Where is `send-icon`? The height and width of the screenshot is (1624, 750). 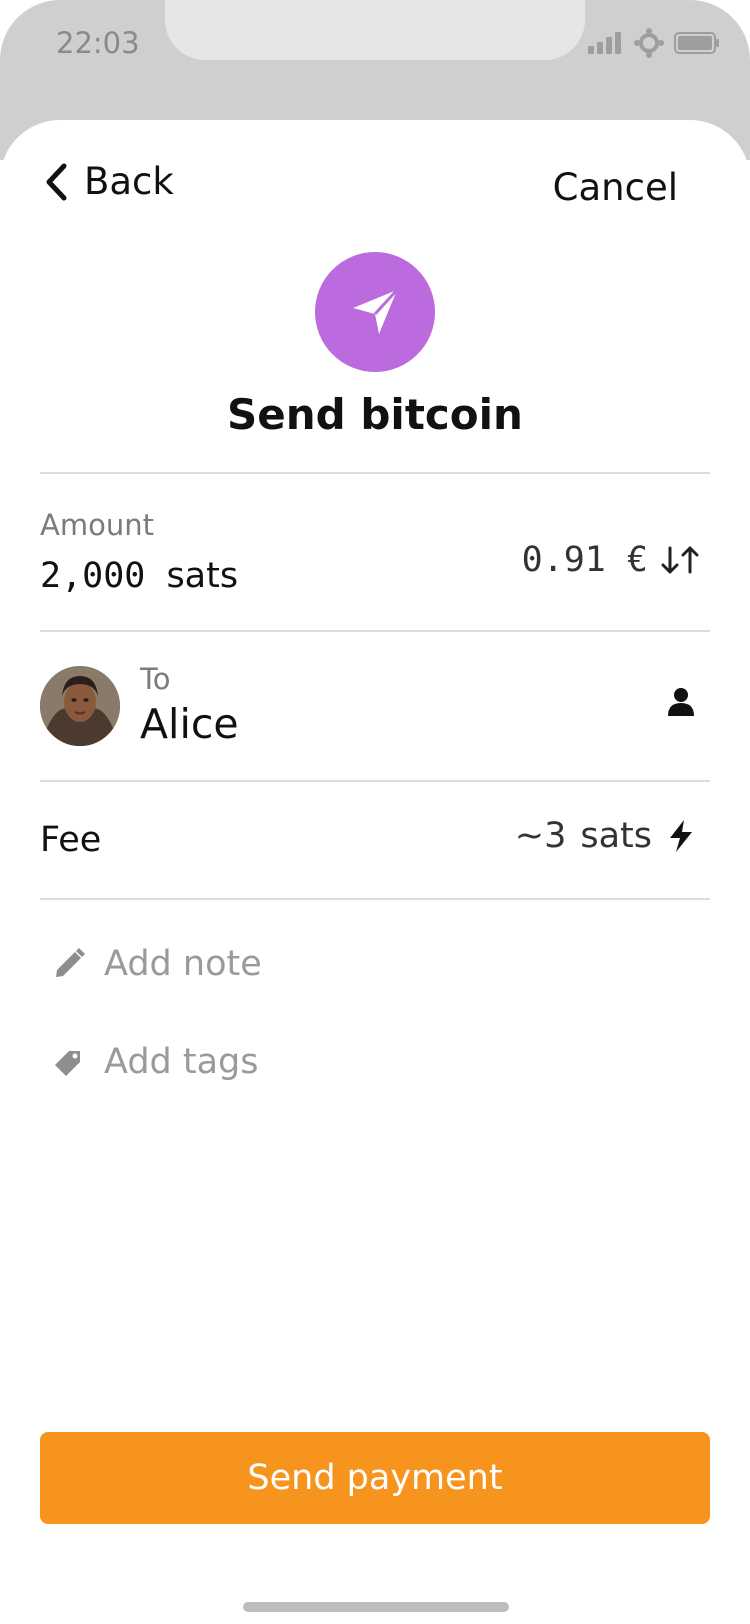 send-icon is located at coordinates (376, 311).